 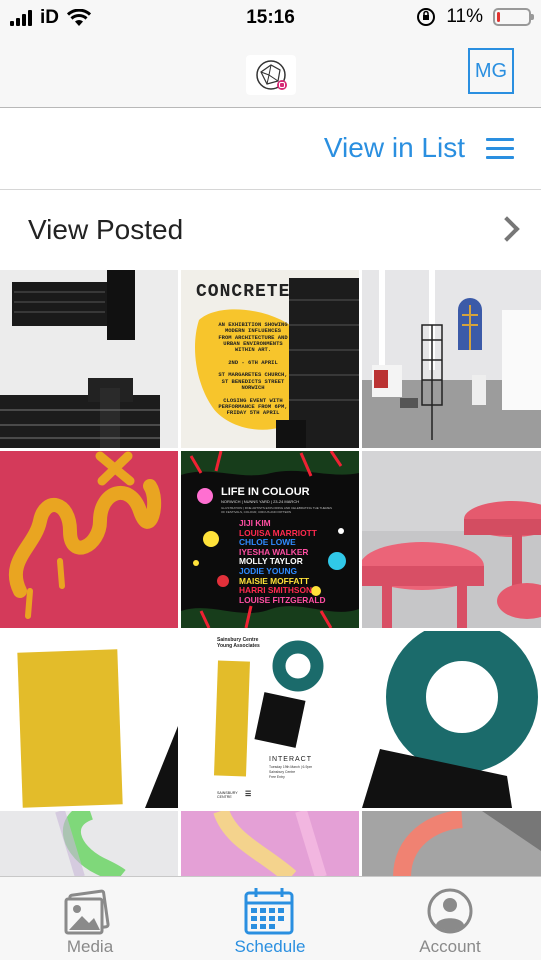 What do you see at coordinates (270, 149) in the screenshot?
I see `view-in-list-row: View in List` at bounding box center [270, 149].